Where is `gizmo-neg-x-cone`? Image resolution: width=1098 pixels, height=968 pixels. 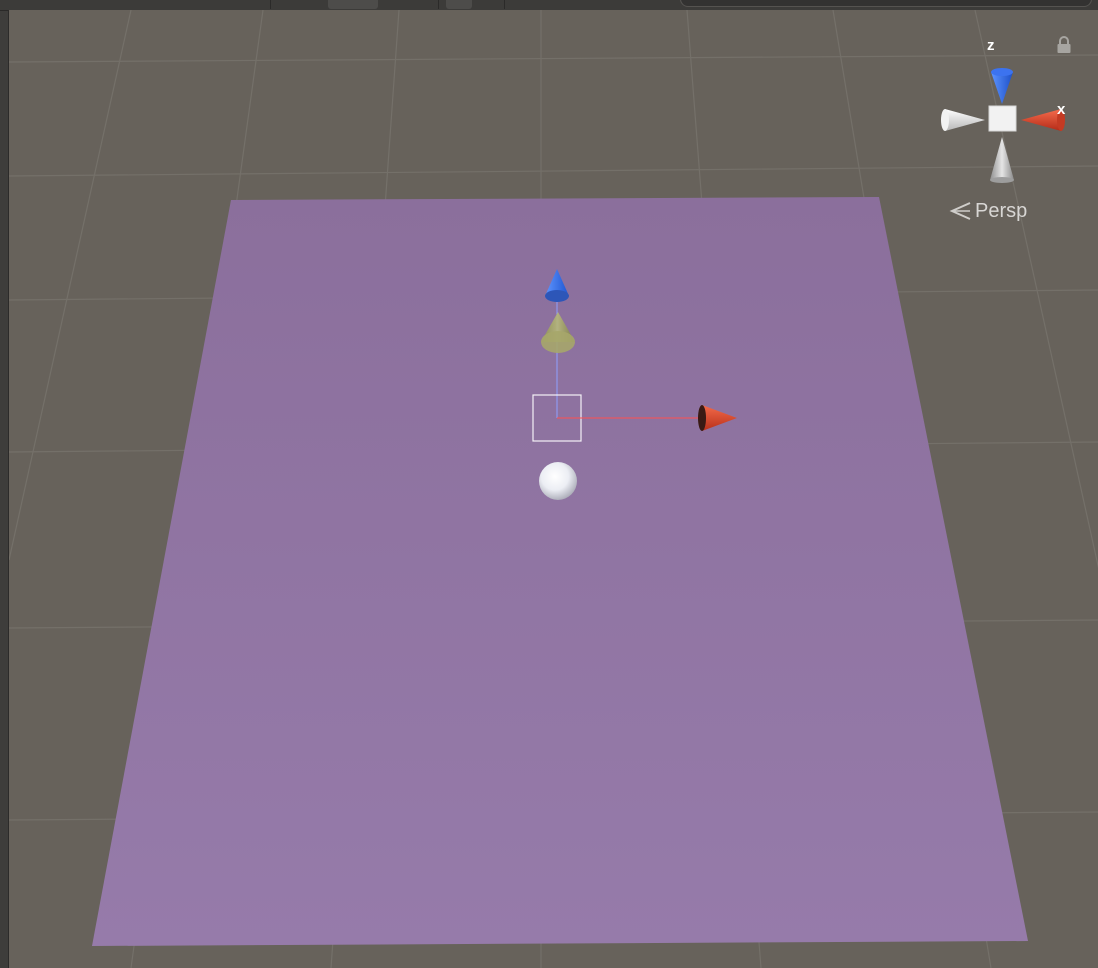 gizmo-neg-x-cone is located at coordinates (963, 120).